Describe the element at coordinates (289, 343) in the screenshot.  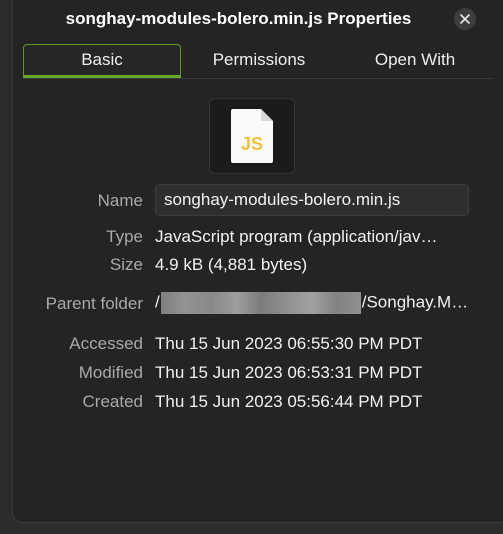
I see `accessed-value: Thu 15 Jun 2023 06:55:30 PM PDT` at that location.